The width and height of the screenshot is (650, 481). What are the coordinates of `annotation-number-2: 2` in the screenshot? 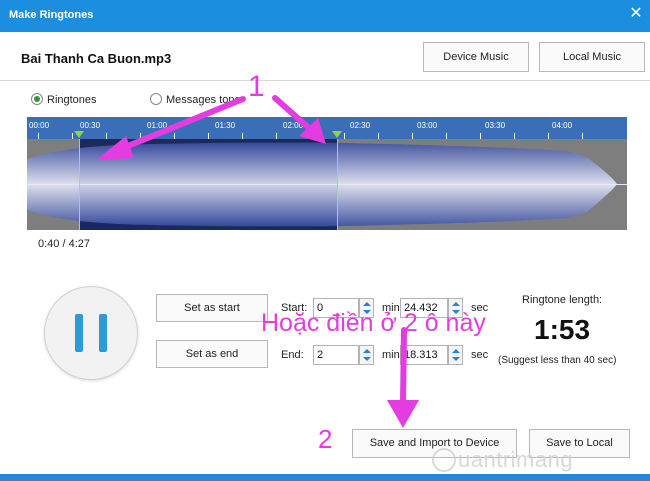 It's located at (325, 439).